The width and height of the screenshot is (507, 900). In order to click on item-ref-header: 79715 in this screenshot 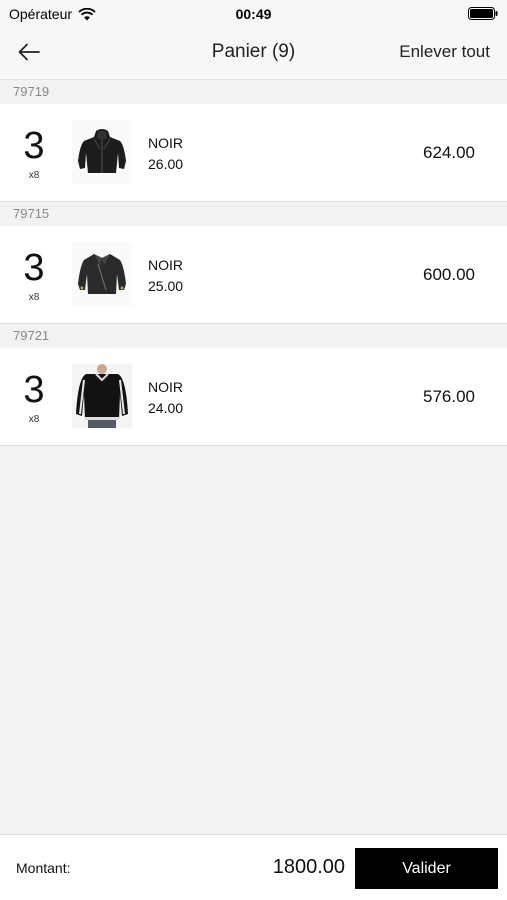, I will do `click(253, 214)`.